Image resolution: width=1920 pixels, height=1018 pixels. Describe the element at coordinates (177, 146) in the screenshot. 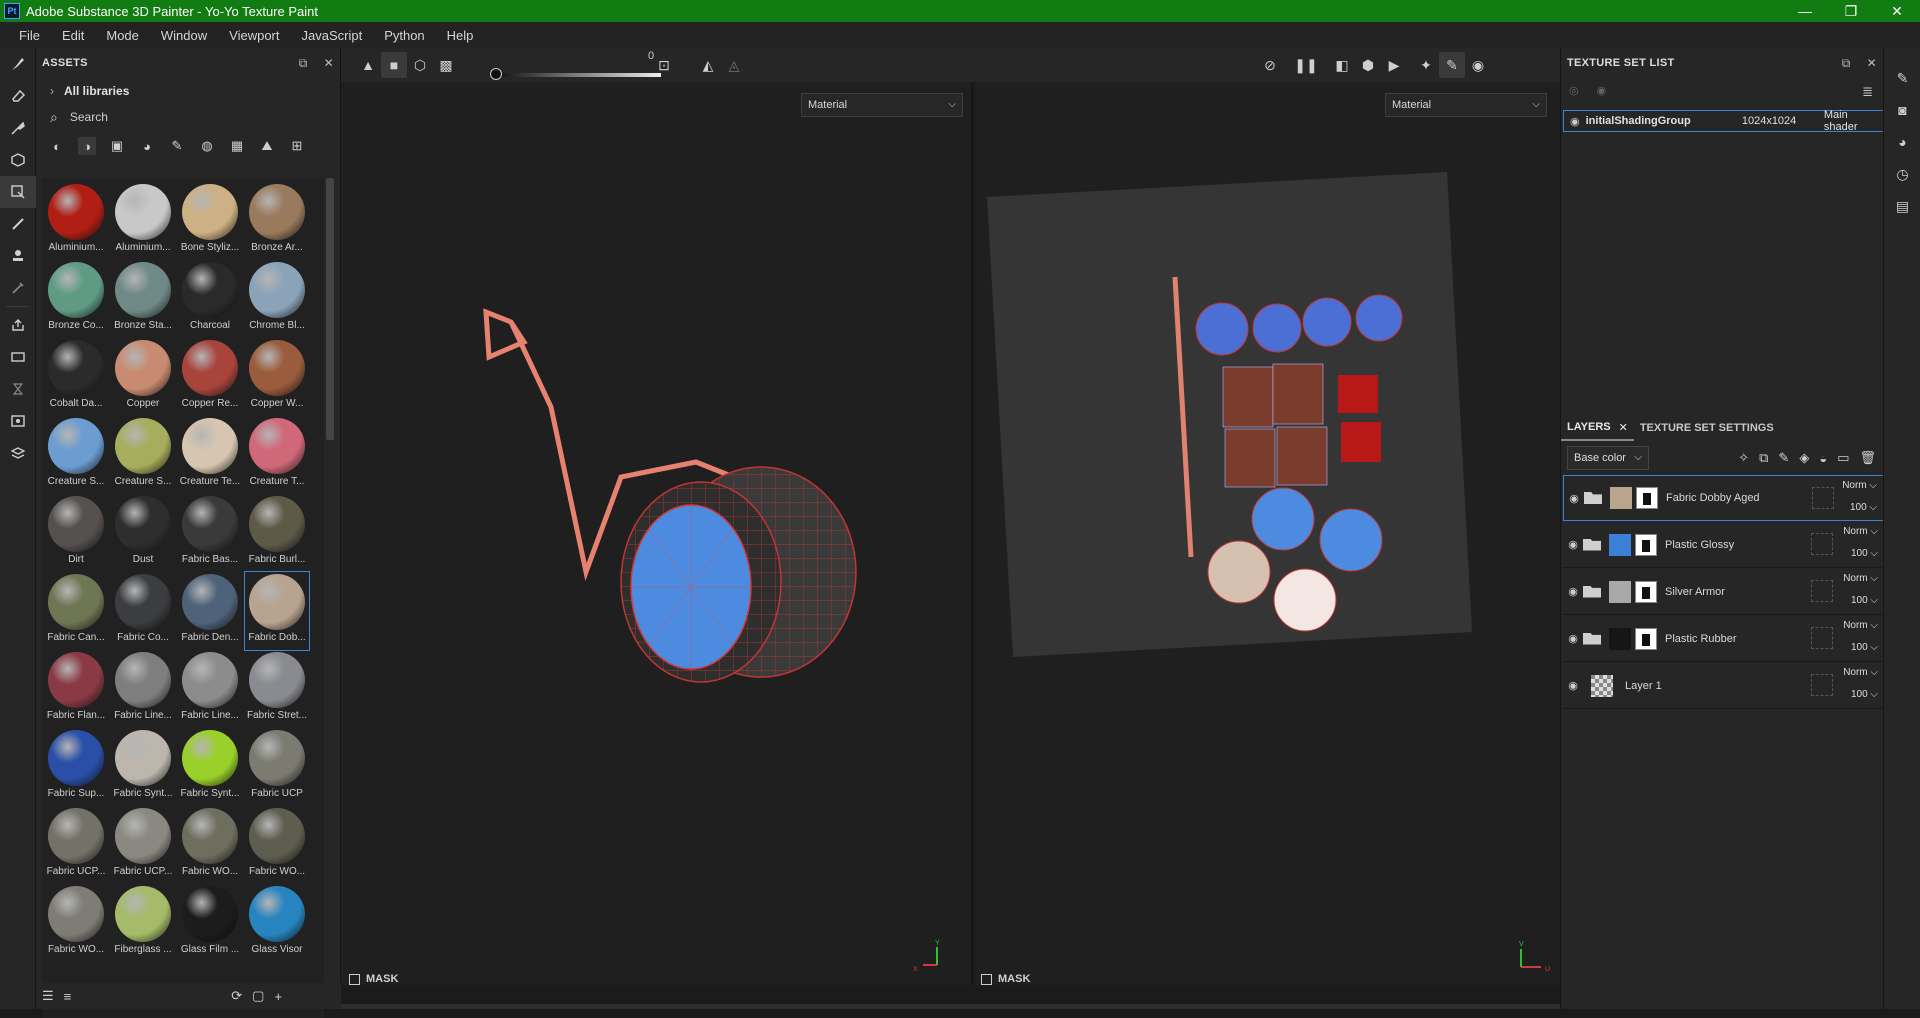

I see `brushes-filter-icon: ✎` at that location.